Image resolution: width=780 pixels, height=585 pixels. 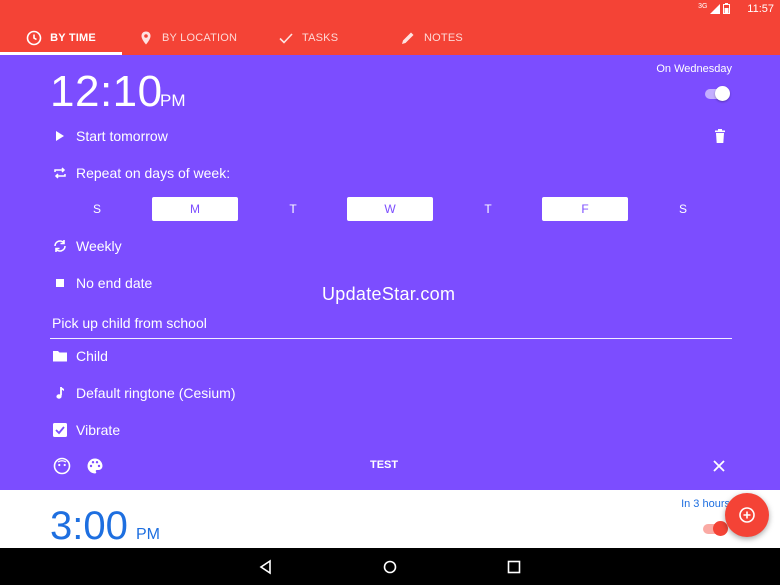 What do you see at coordinates (97, 209) in the screenshot?
I see `day-sun: S` at bounding box center [97, 209].